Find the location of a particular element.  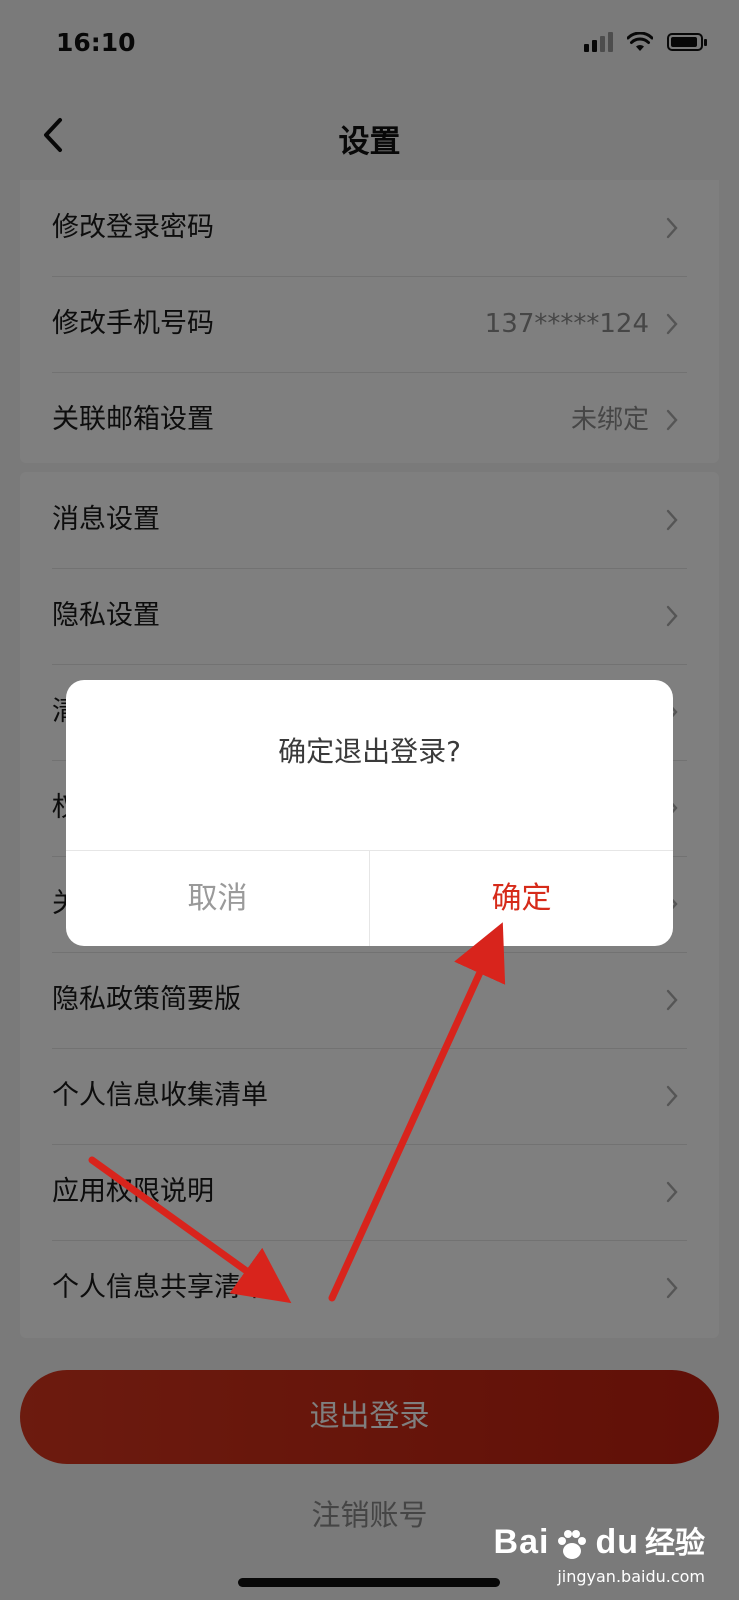

watermark-brand-2: du is located at coordinates (617, 1542).